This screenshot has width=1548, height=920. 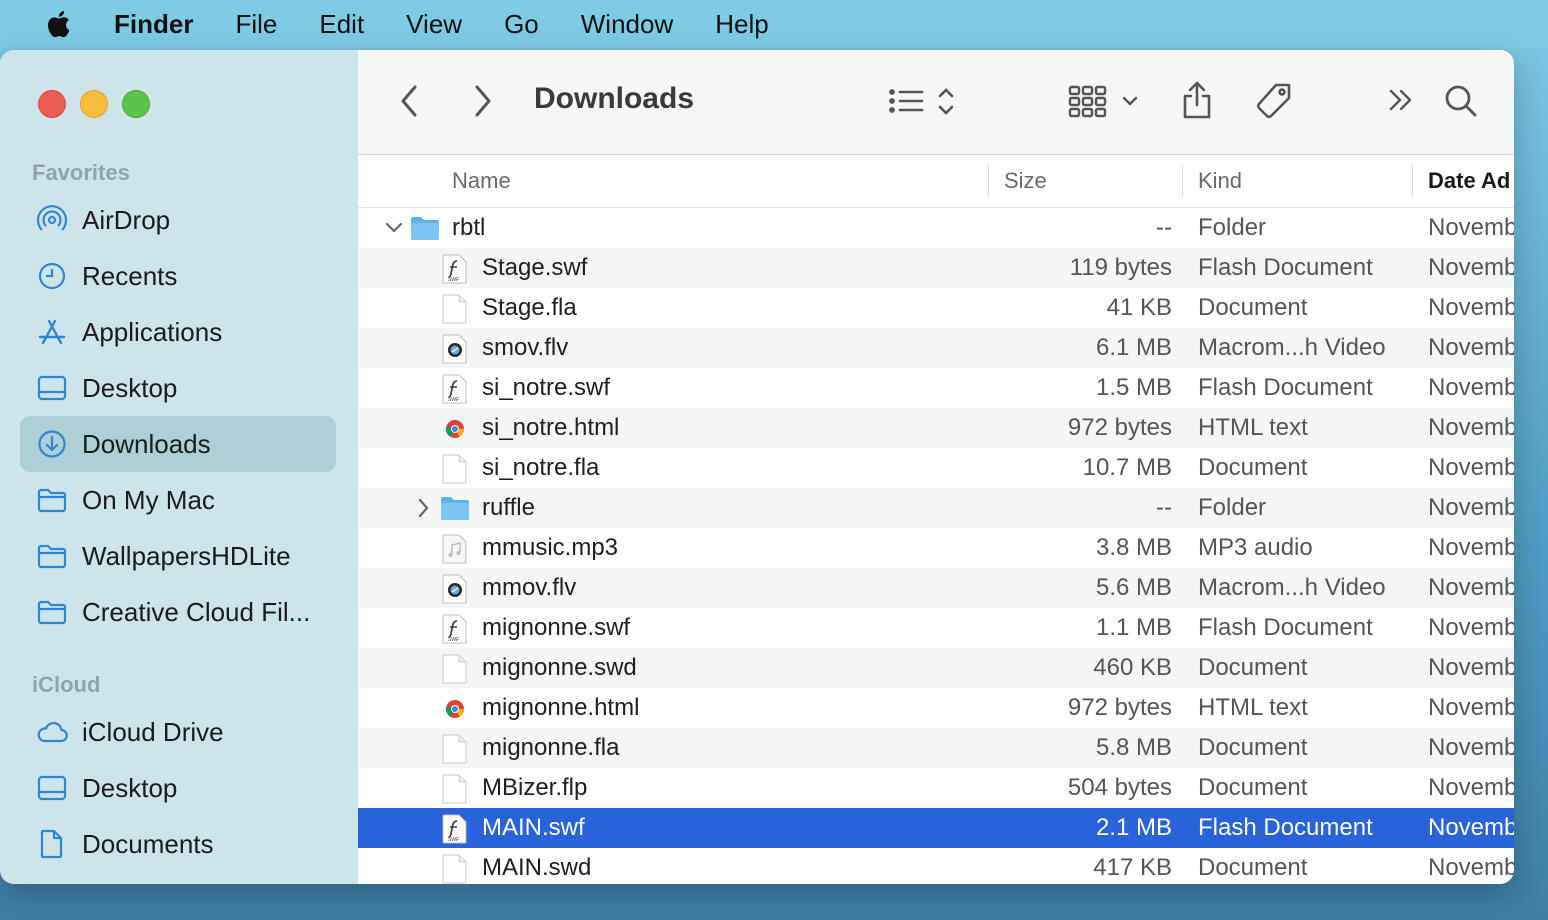 What do you see at coordinates (341, 24) in the screenshot?
I see `menu-edit: Edit` at bounding box center [341, 24].